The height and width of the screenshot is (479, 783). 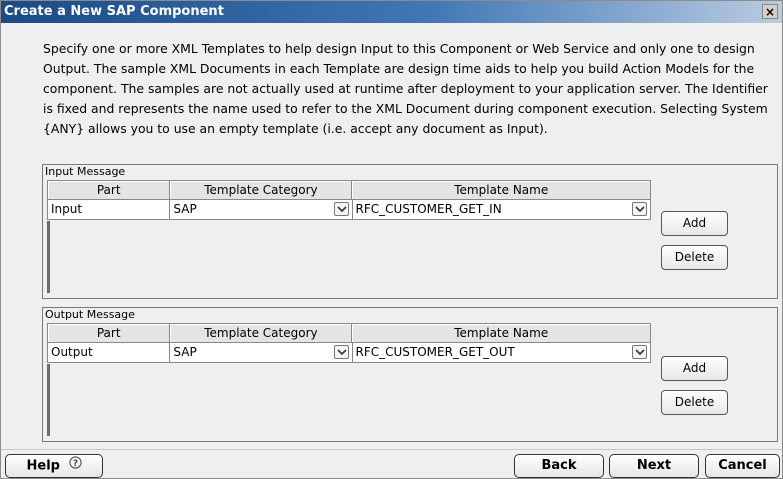 What do you see at coordinates (90, 314) in the screenshot?
I see `output-message-label: Output Message` at bounding box center [90, 314].